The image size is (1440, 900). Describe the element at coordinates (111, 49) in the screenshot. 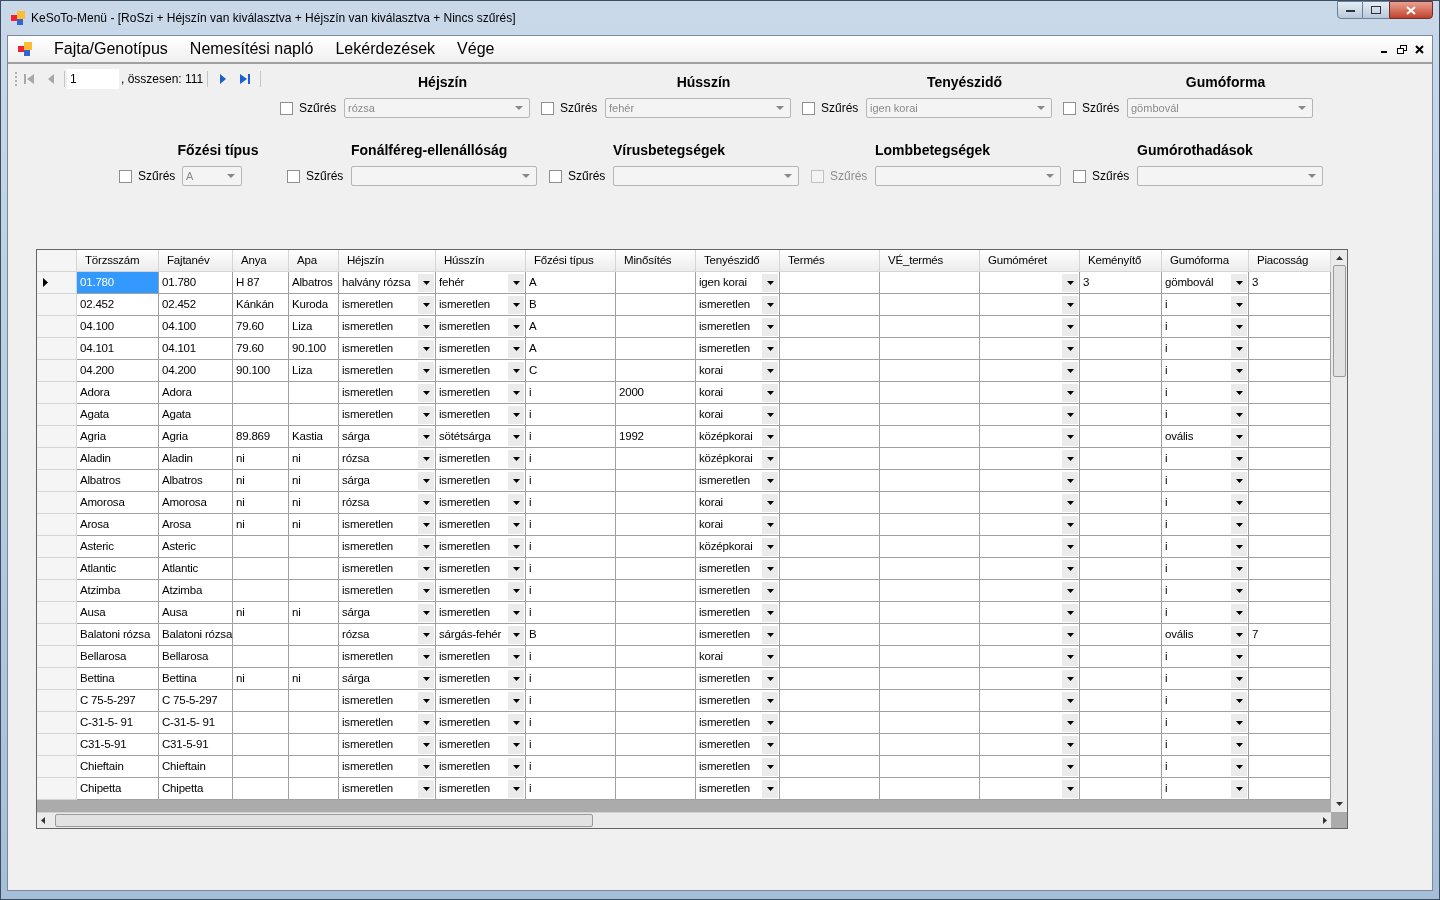

I see `menu-item: Fajta/Genotípus` at that location.